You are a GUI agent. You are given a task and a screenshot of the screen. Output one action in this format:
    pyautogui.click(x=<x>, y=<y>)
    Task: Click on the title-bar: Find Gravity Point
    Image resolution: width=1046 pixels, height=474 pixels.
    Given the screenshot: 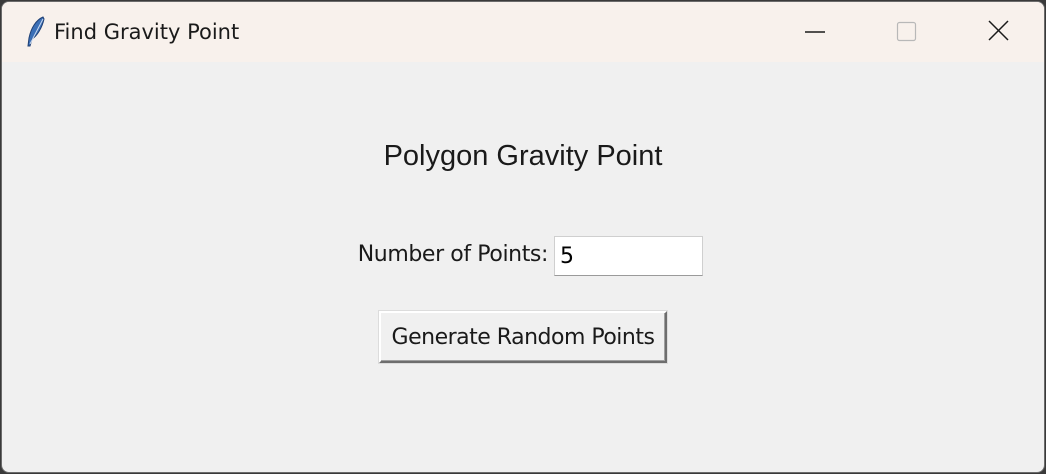 What is the action you would take?
    pyautogui.click(x=523, y=32)
    